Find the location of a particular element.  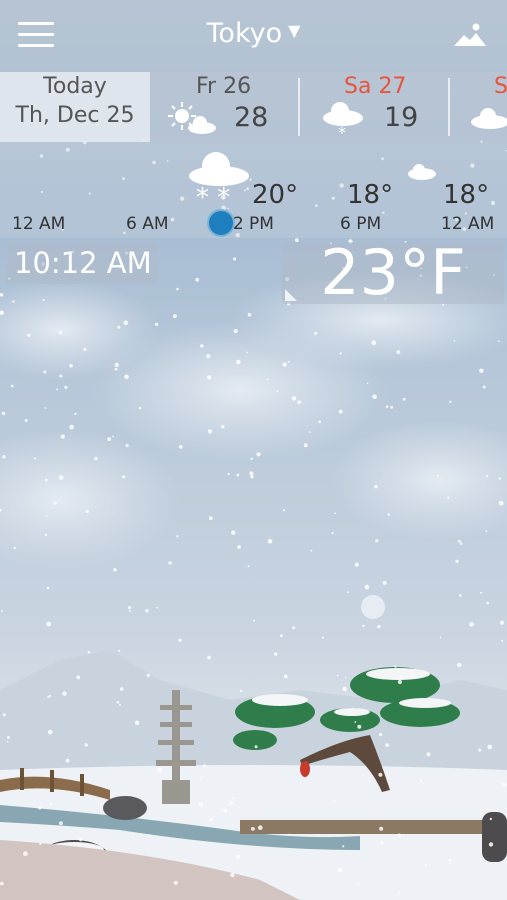

top-bar: Tokyo ▼ is located at coordinates (253, 36).